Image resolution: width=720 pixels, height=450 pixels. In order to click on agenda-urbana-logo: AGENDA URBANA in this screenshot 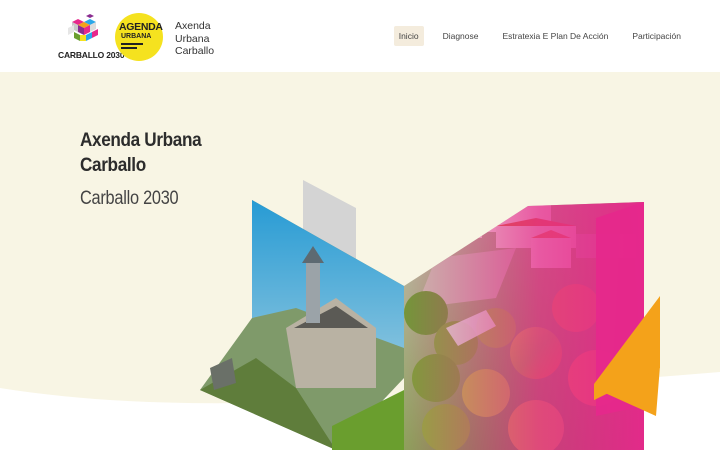, I will do `click(139, 37)`.